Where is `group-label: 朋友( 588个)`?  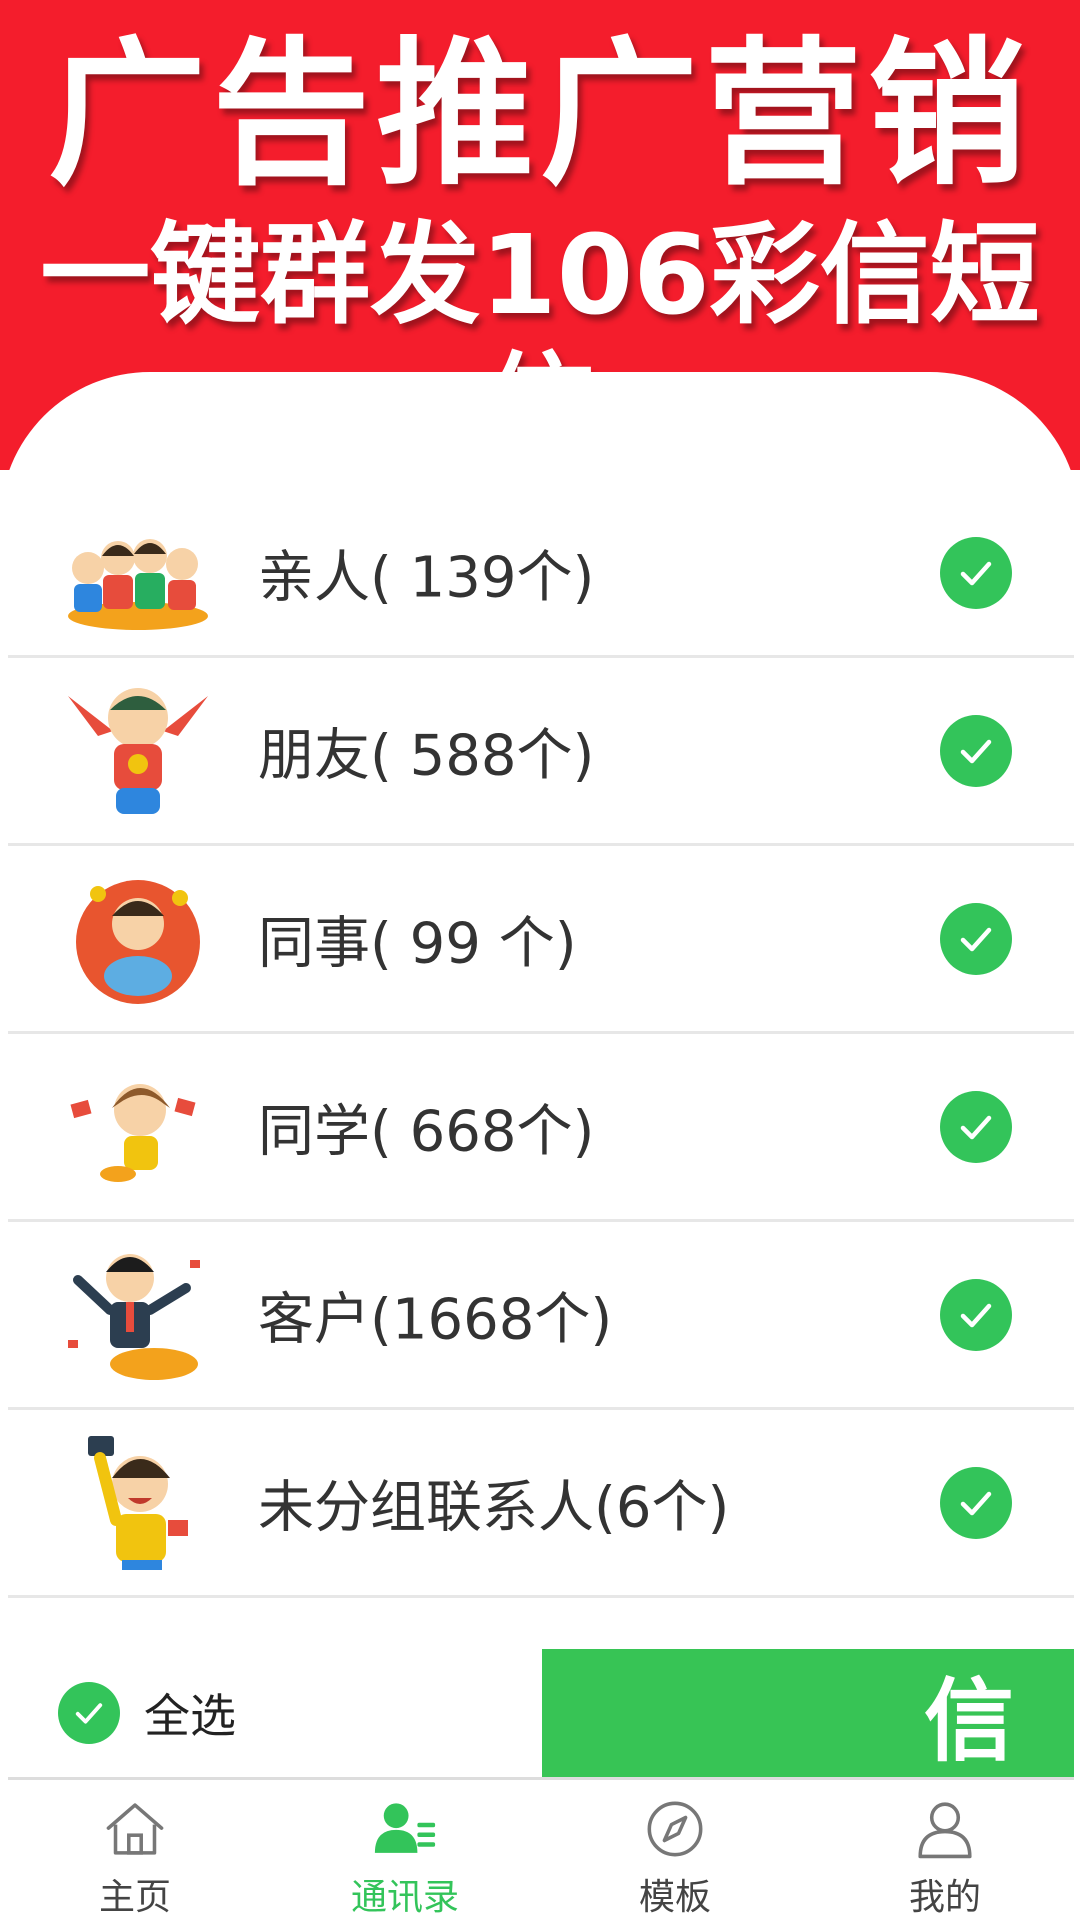 group-label: 朋友( 588个) is located at coordinates (426, 755).